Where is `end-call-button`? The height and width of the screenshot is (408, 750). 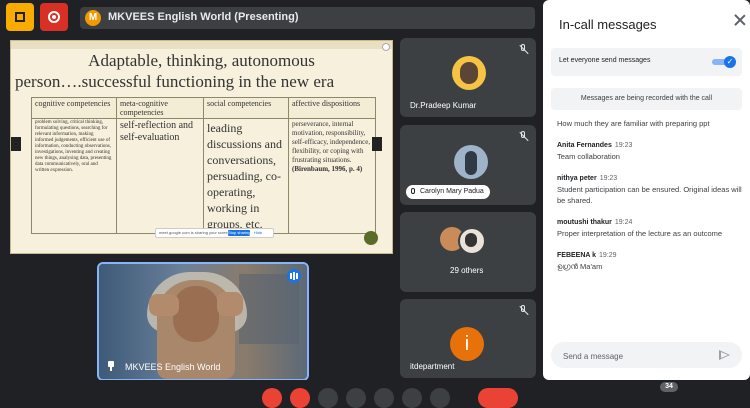
end-call-button is located at coordinates (498, 398).